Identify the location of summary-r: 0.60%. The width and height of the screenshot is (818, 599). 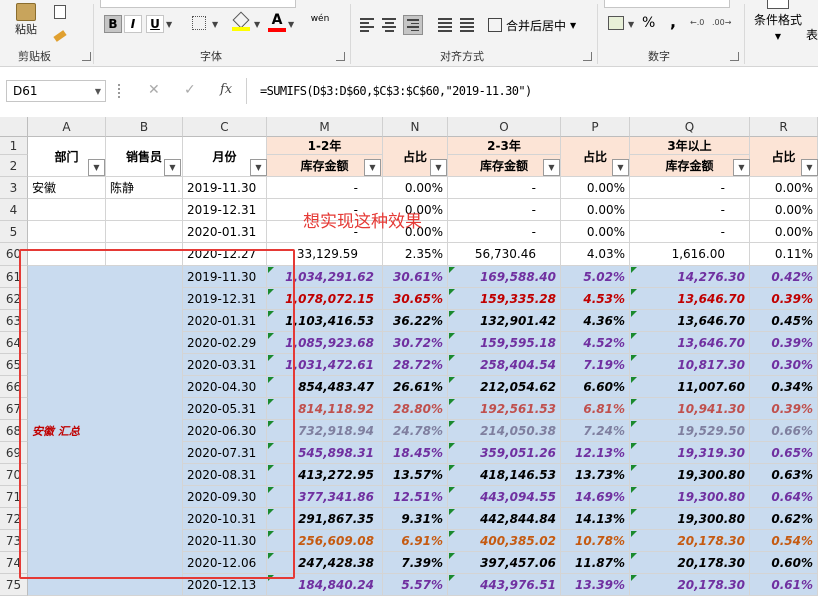
(784, 563).